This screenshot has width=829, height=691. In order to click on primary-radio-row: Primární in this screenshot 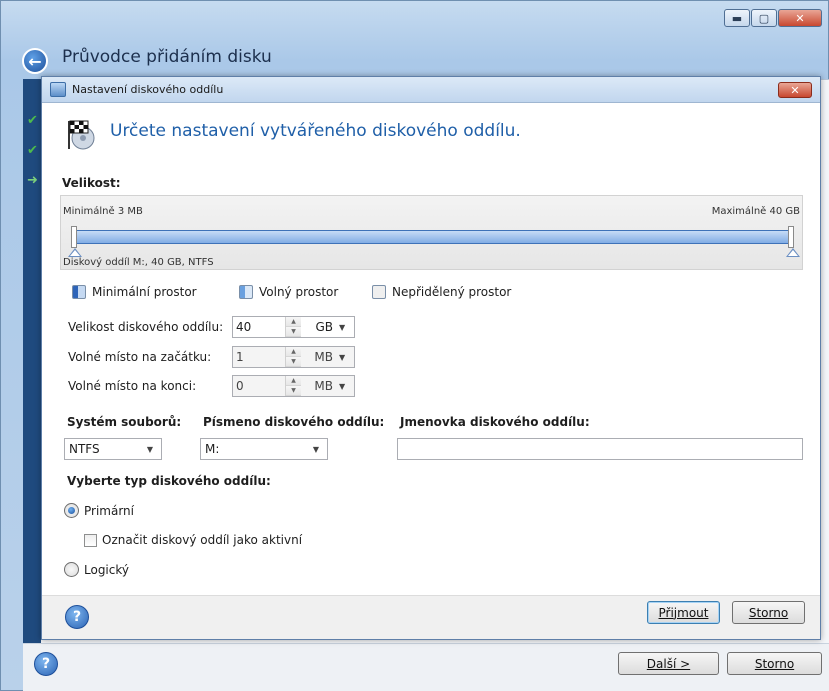, I will do `click(99, 510)`.